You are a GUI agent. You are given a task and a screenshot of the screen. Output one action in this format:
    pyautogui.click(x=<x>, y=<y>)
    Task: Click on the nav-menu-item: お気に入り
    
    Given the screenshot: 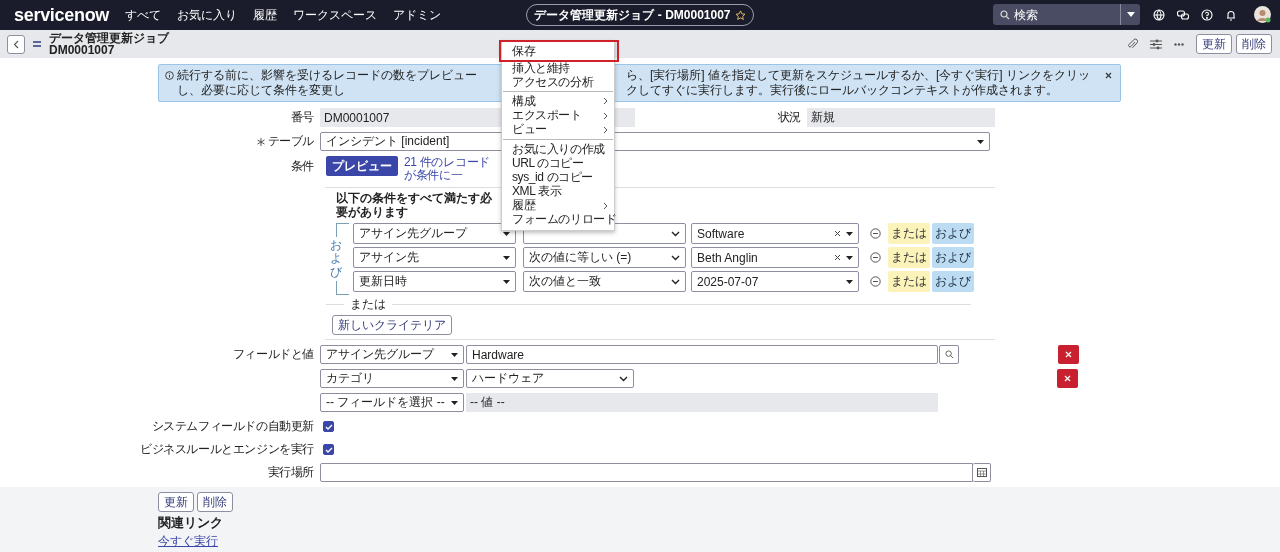 What is the action you would take?
    pyautogui.click(x=207, y=15)
    